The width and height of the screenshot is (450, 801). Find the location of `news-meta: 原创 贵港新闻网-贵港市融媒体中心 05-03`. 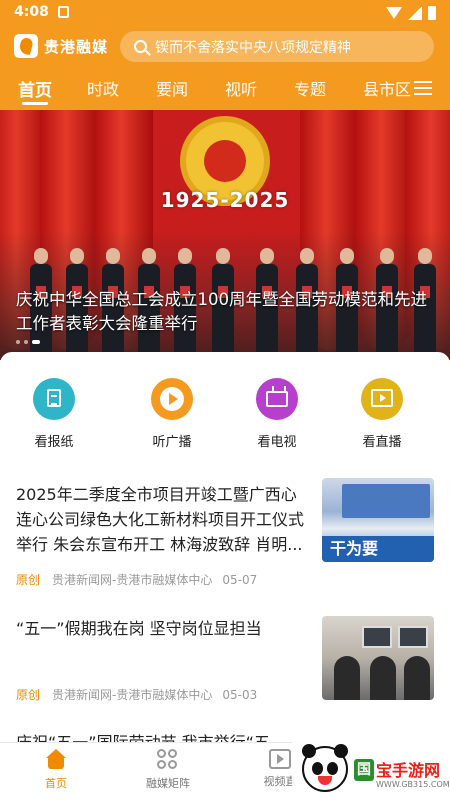

news-meta: 原创 贵港新闻网-贵港市融媒体中心 05-03 is located at coordinates (136, 694).